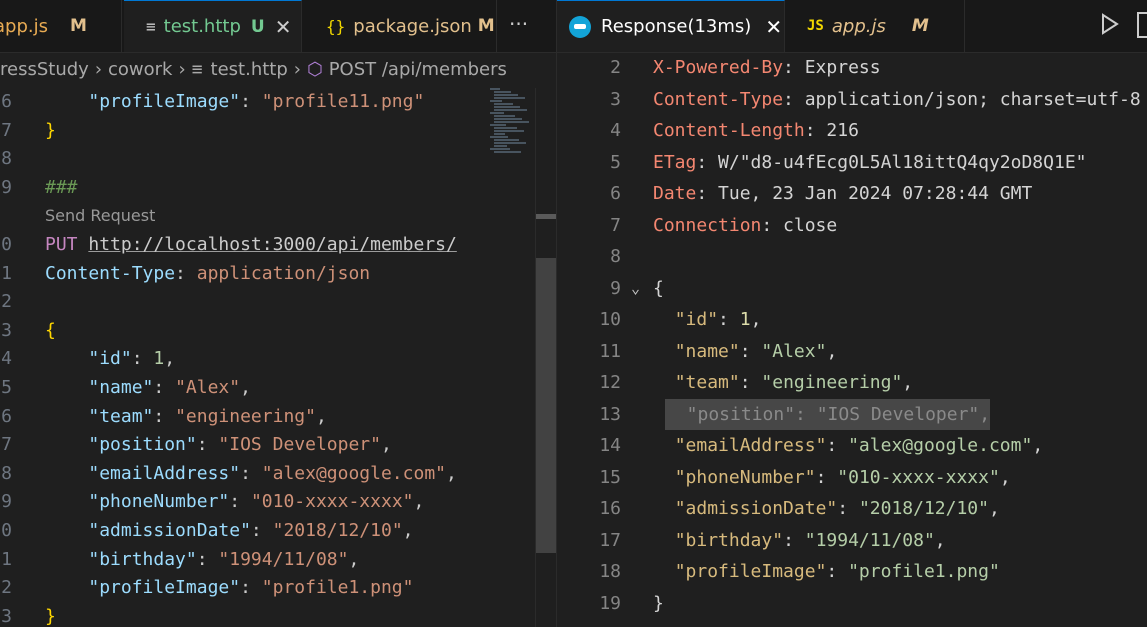 The height and width of the screenshot is (627, 1147). I want to click on code-text: "emailAddress": "alex@google.com",, so click(250, 474).